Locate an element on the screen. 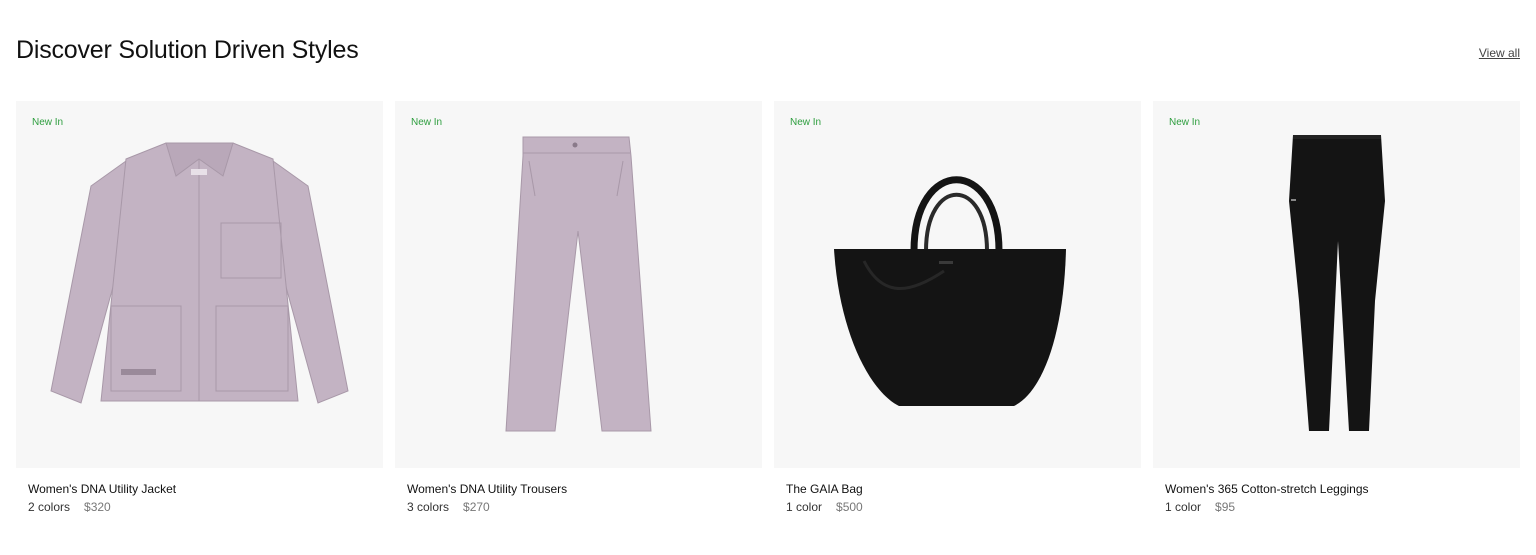 This screenshot has width=1536, height=555. trousers-icon is located at coordinates (578, 284).